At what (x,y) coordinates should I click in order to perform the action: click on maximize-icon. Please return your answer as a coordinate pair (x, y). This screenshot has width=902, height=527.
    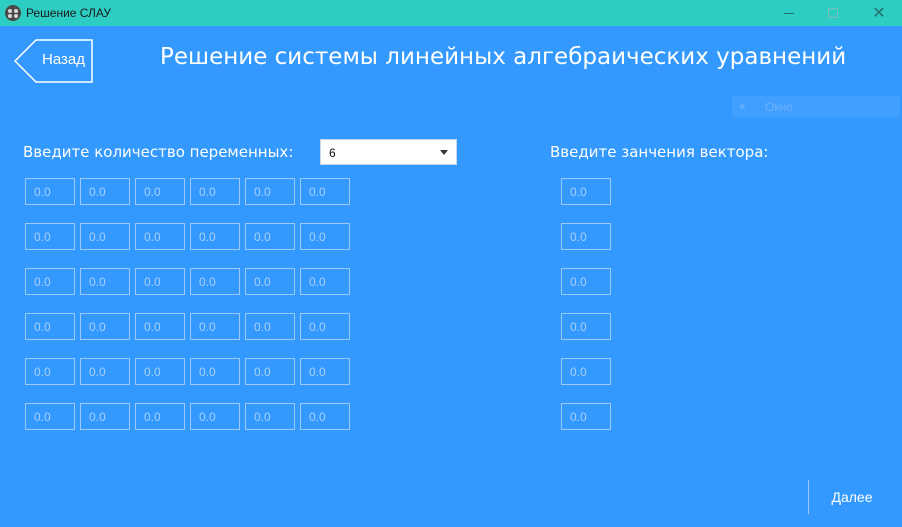
    Looking at the image, I should click on (833, 13).